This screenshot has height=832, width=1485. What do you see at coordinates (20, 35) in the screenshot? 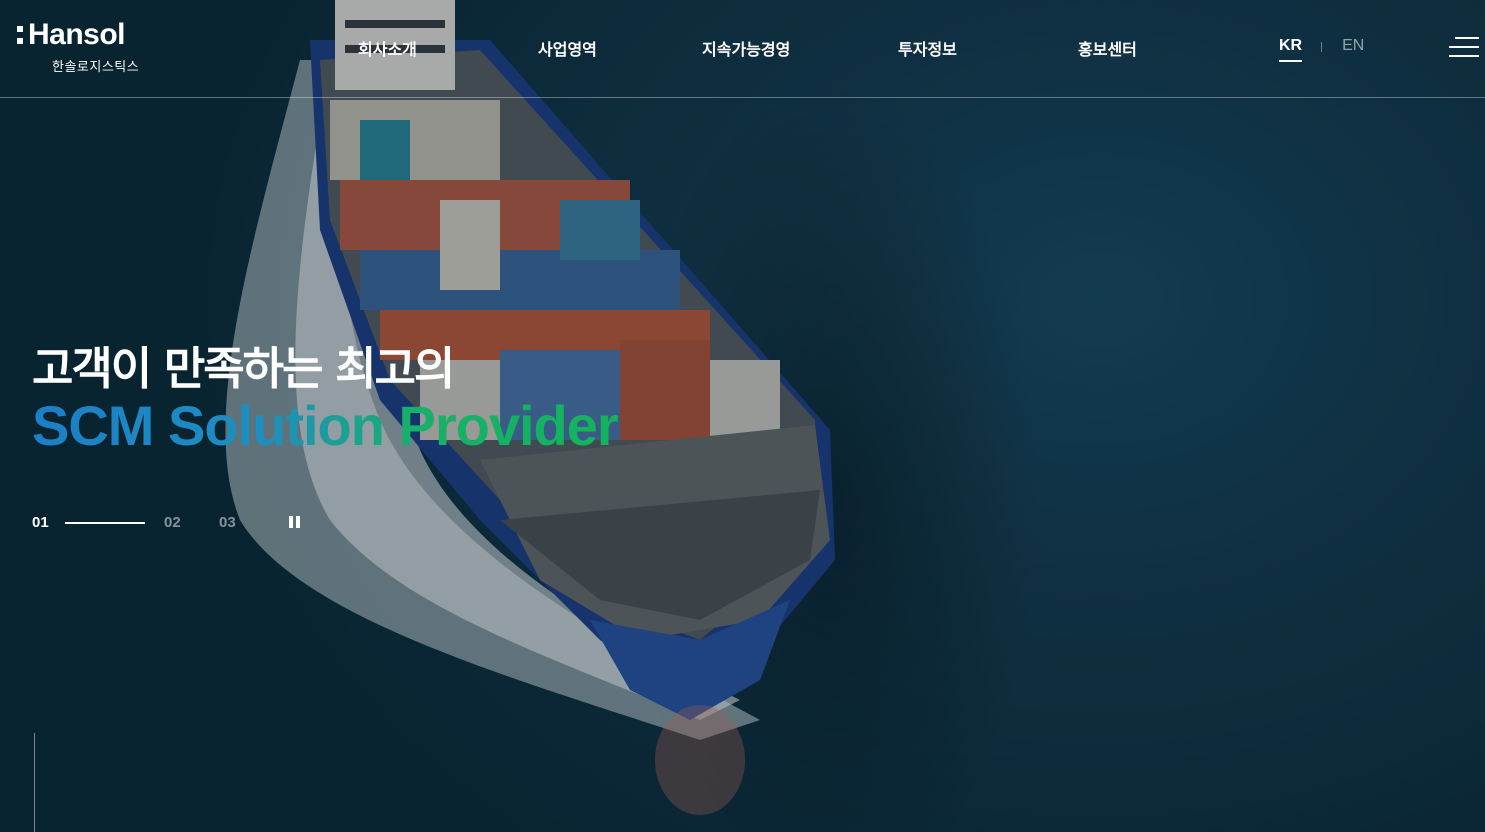
I see `logo-dots-icon` at bounding box center [20, 35].